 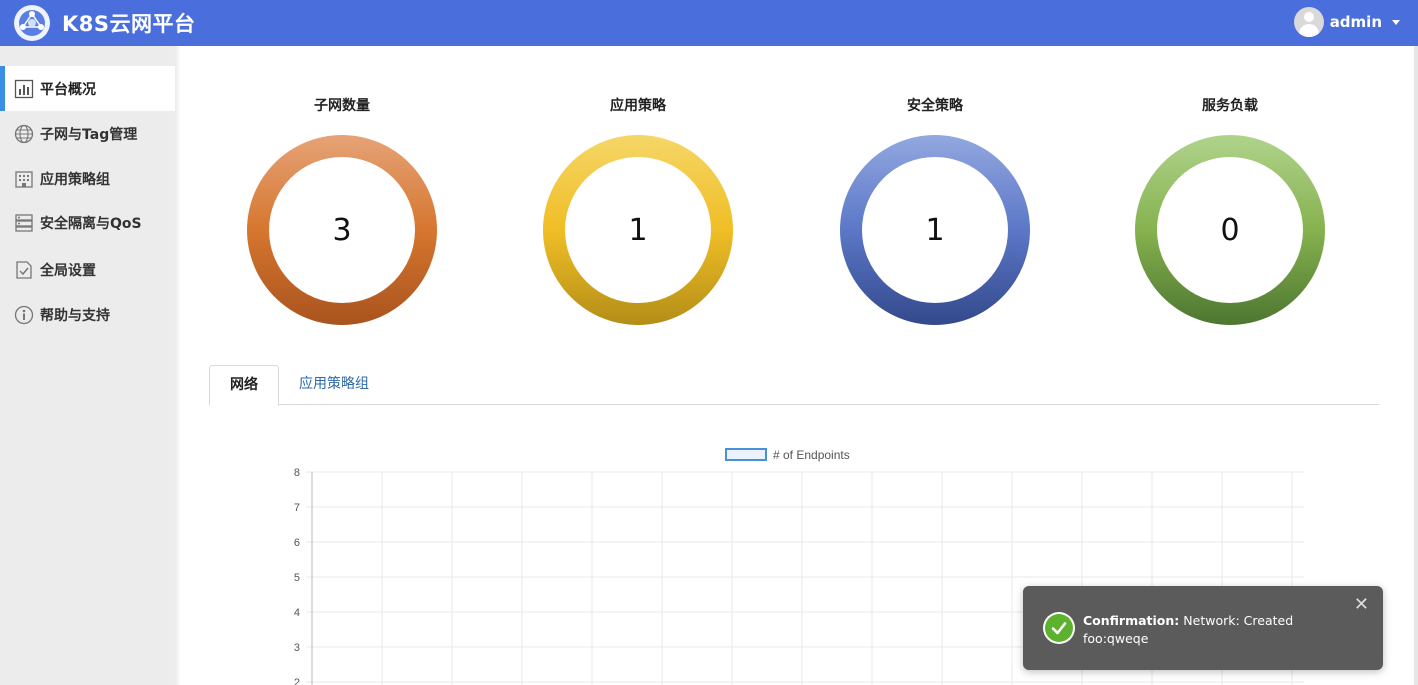 What do you see at coordinates (75, 179) in the screenshot?
I see `sidebar-item-label: 应用策略组` at bounding box center [75, 179].